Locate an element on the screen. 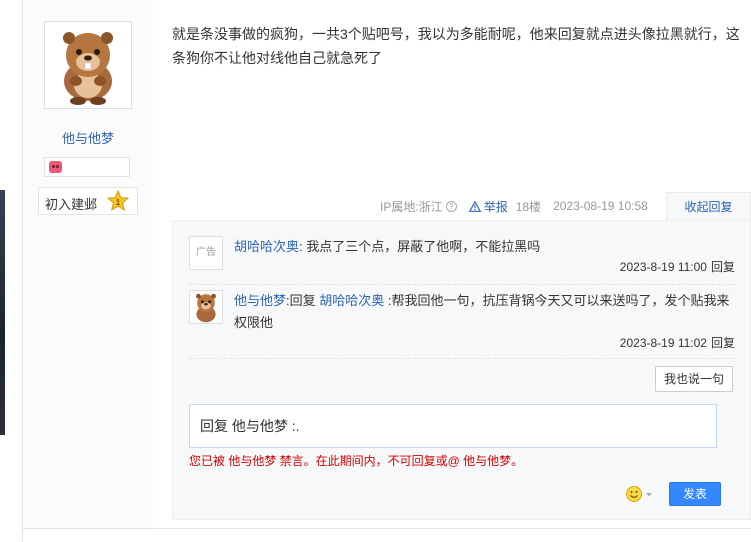  post-bottom-divider is located at coordinates (386, 528).